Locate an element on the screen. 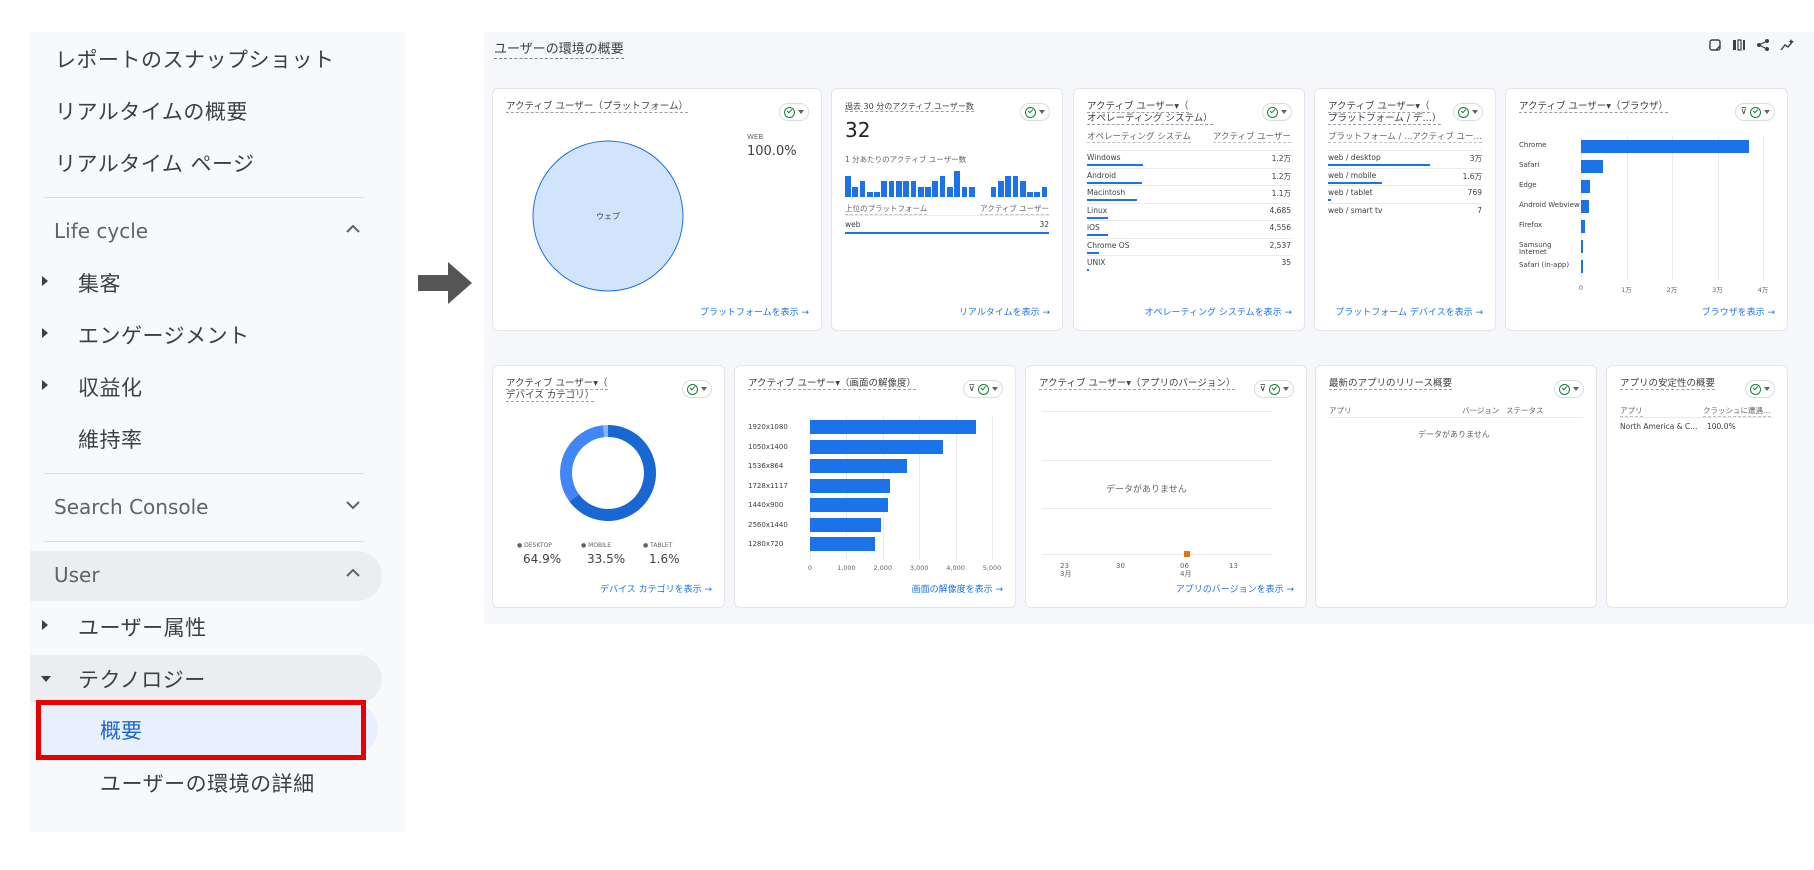 This screenshot has height=870, width=1814. section-user: User is located at coordinates (206, 576).